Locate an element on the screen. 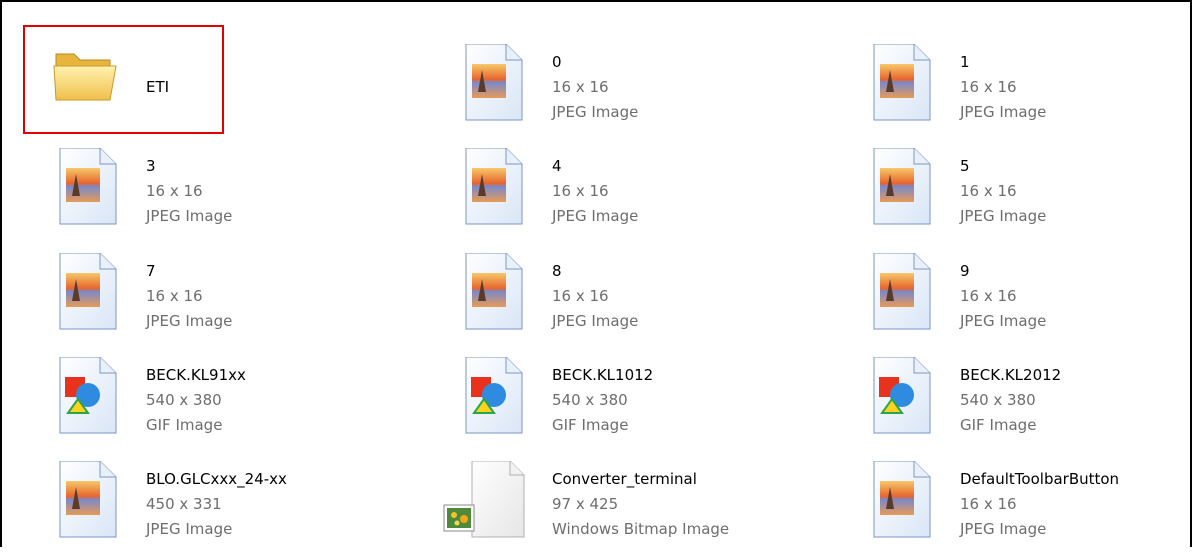 The height and width of the screenshot is (553, 1192). file-item-3: 3 16 x 16 JPEG Image is located at coordinates (222, 194).